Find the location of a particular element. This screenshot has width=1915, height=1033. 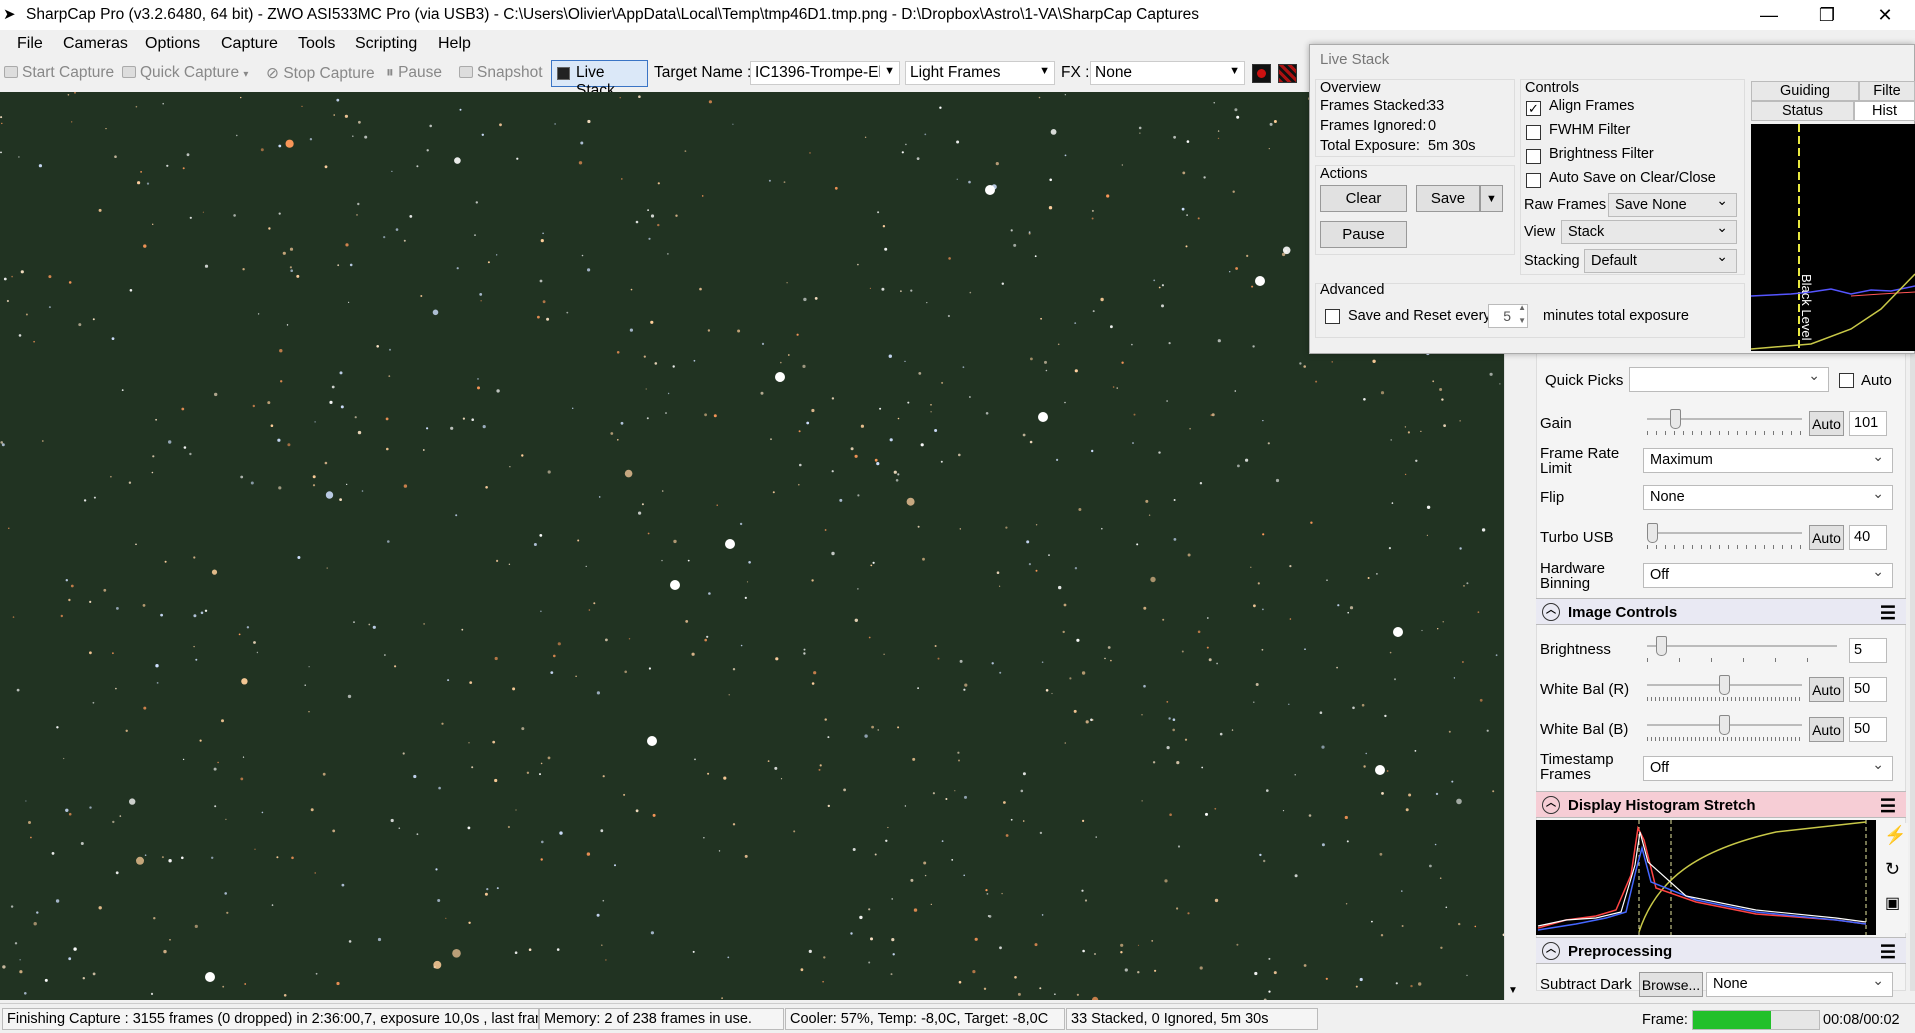

pause-icon: ⏸ is located at coordinates (390, 72).